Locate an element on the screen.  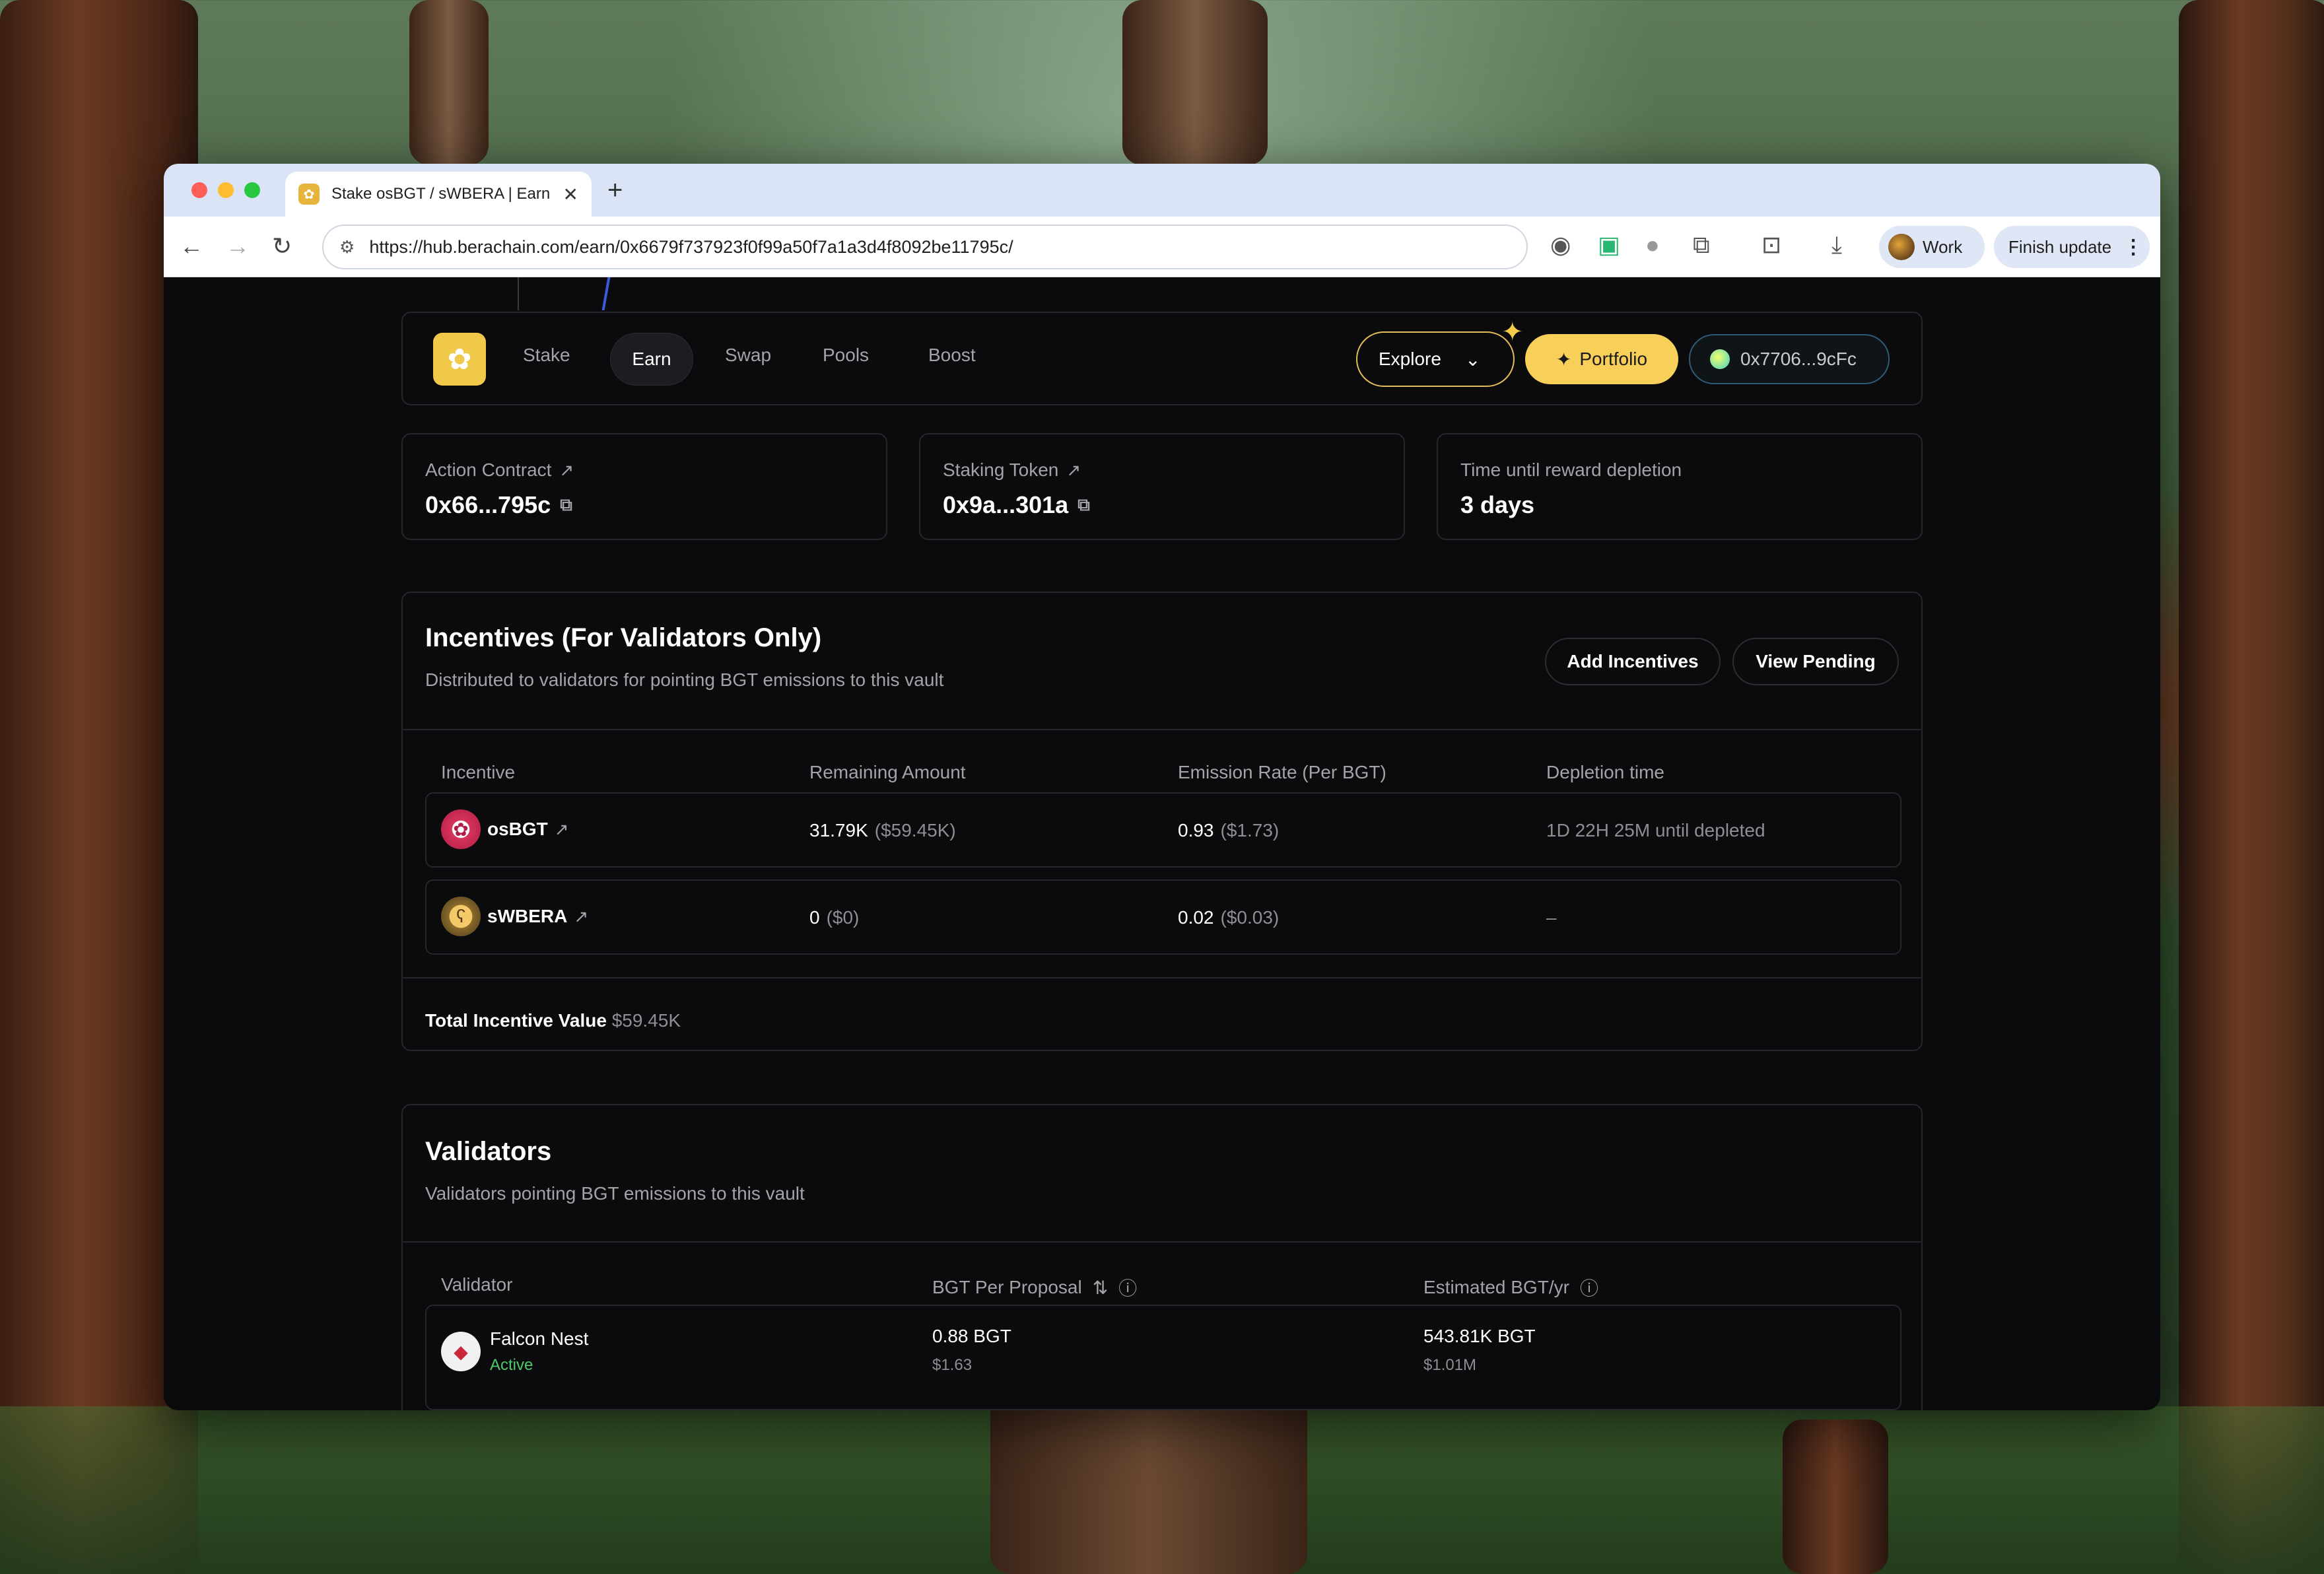
osbgt-token-icon: ✿ is located at coordinates (461, 829).